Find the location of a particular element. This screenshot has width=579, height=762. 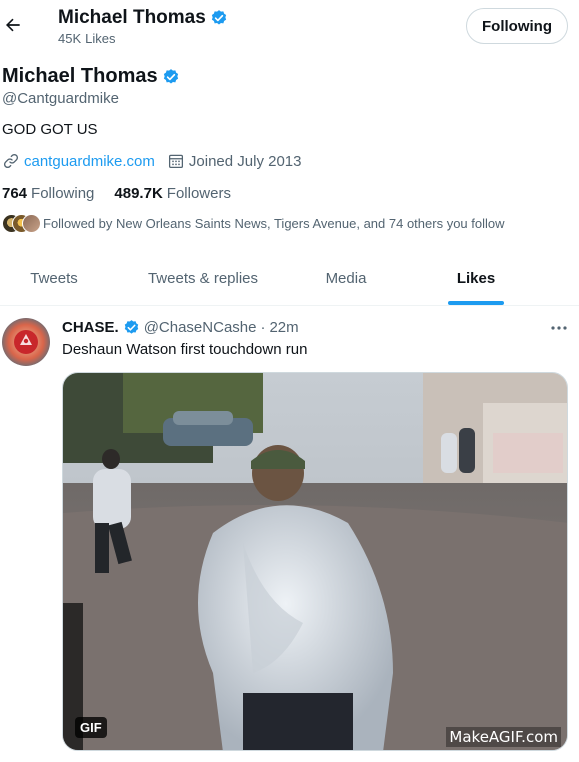

gif-badge: GIF is located at coordinates (91, 727).